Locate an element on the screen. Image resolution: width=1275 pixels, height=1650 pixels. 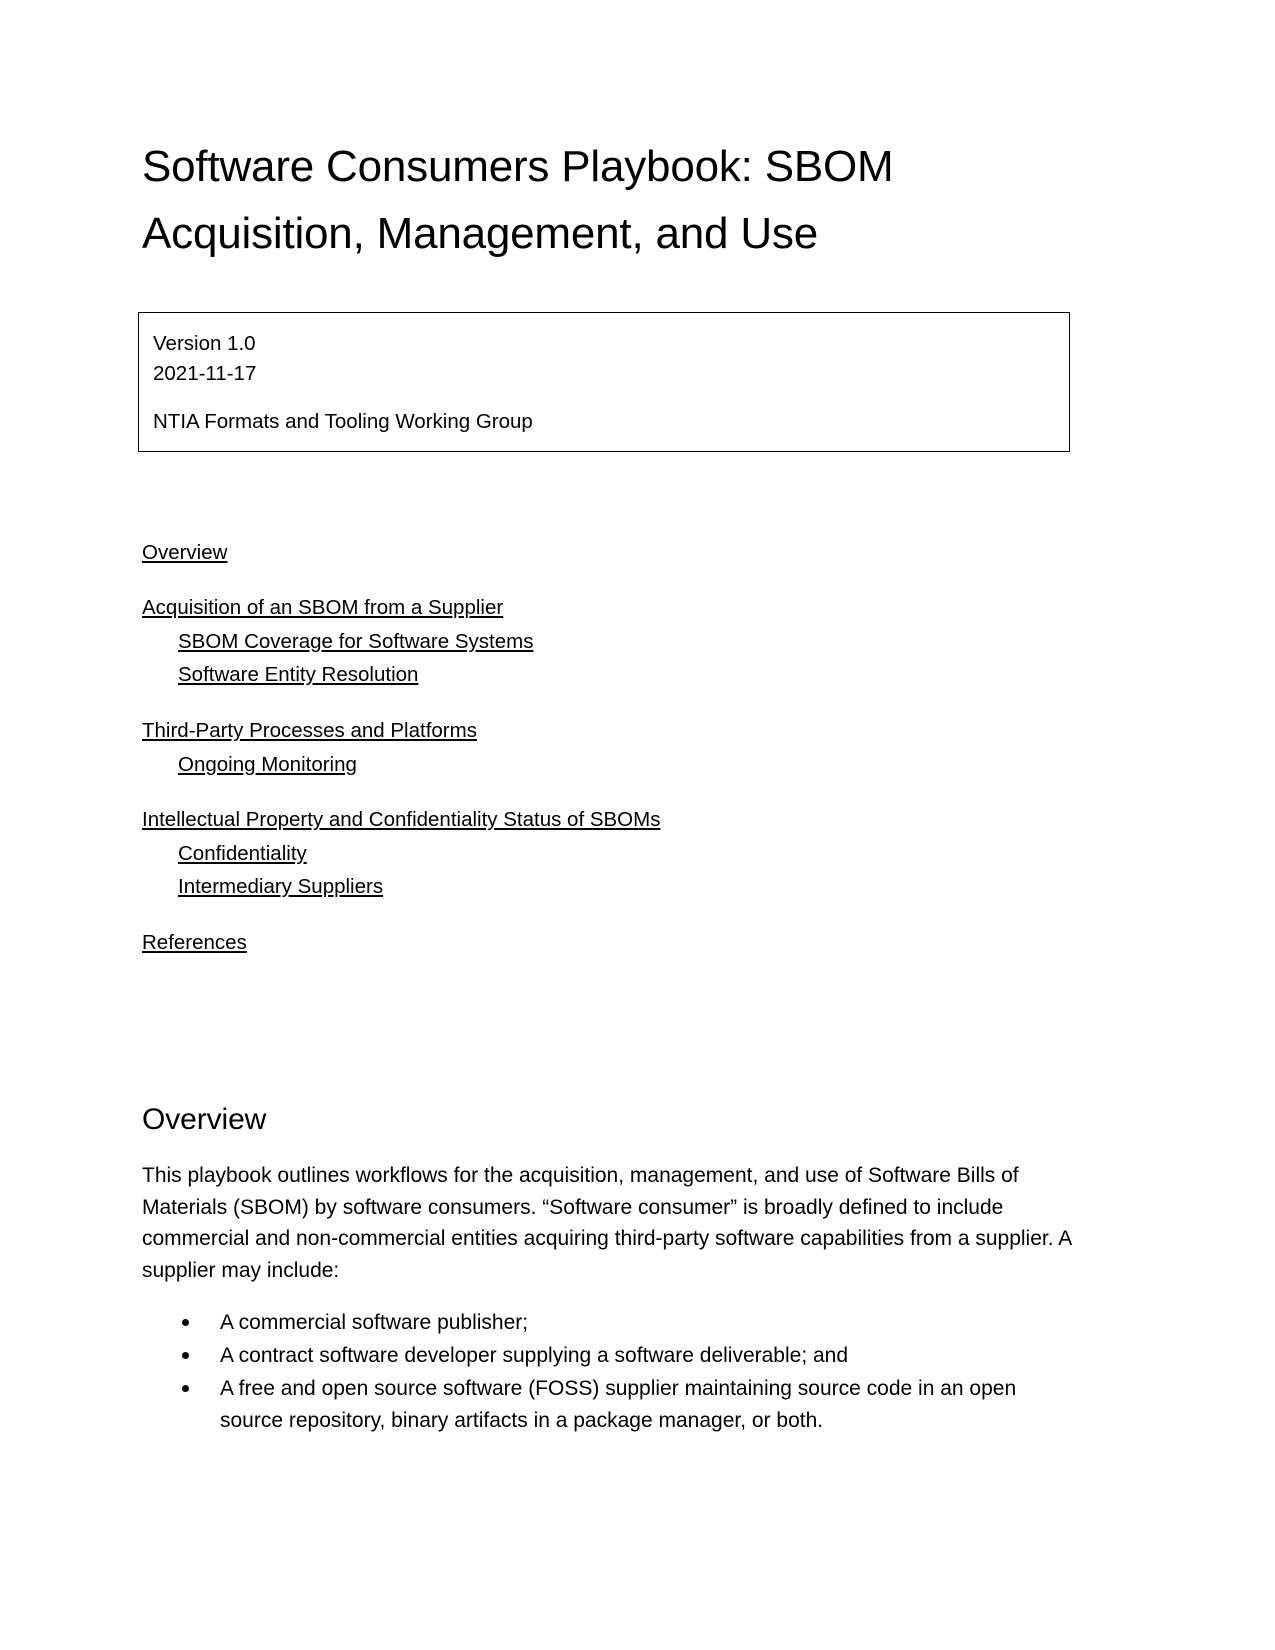
toc-link-confidentiality: Confidentiality is located at coordinates (242, 854).